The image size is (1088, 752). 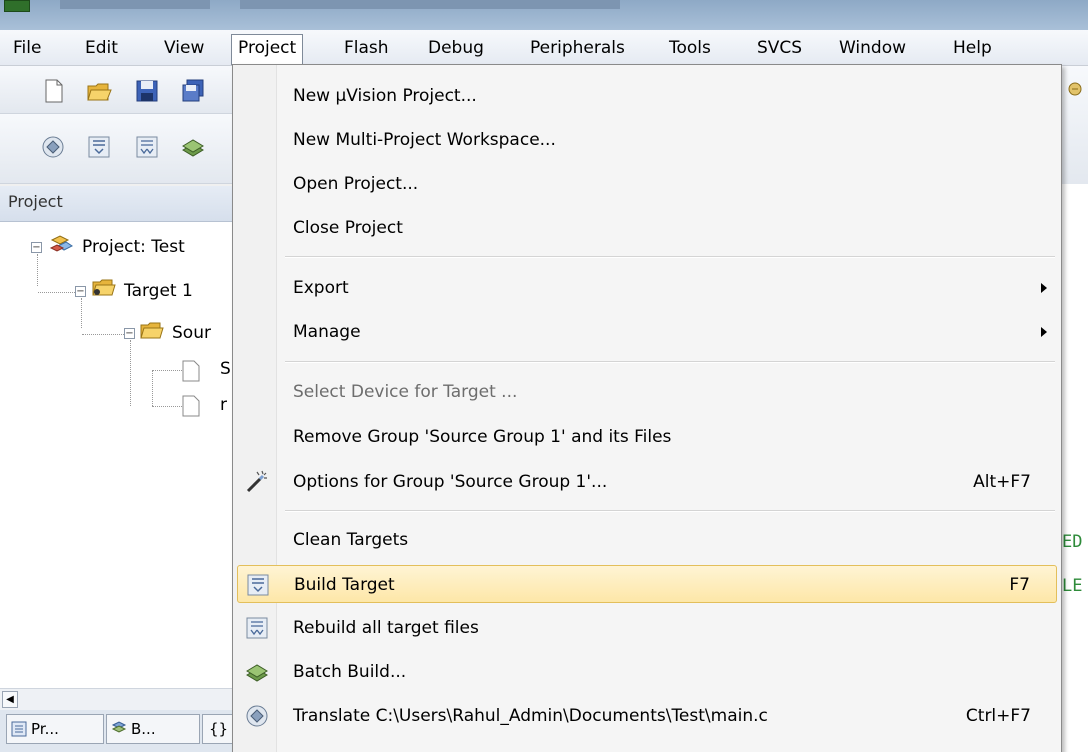 I want to click on save-all-icon, so click(x=193, y=91).